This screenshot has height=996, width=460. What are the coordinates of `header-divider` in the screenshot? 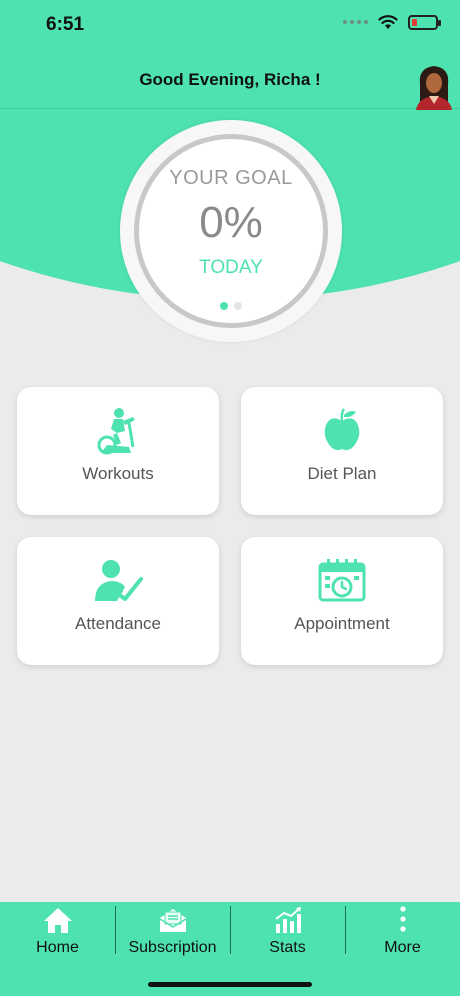 It's located at (230, 108).